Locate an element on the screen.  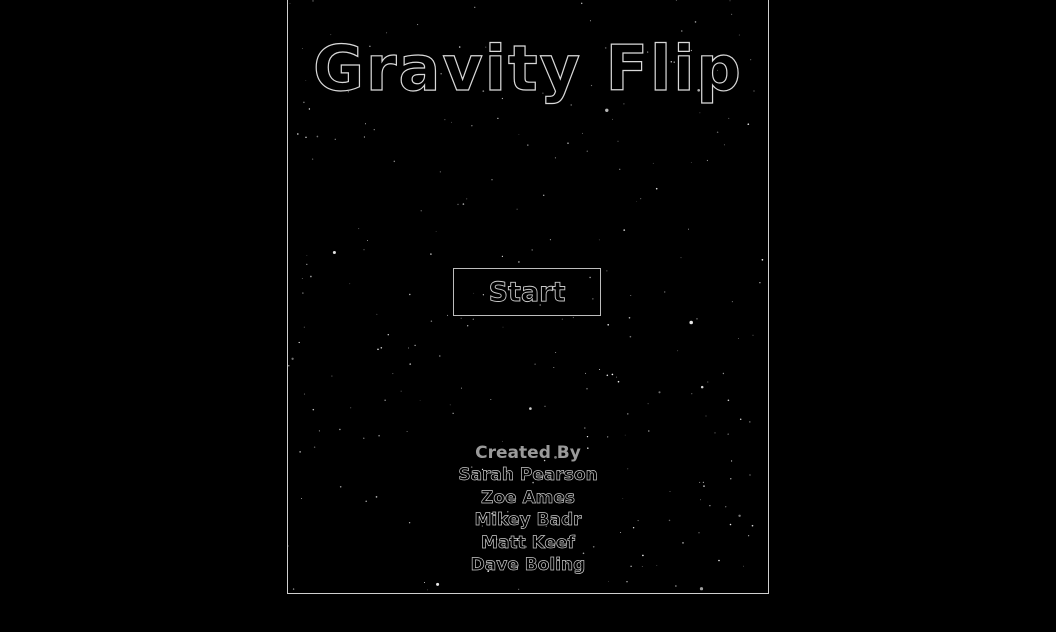
credit-name: Matt Keef is located at coordinates (528, 542).